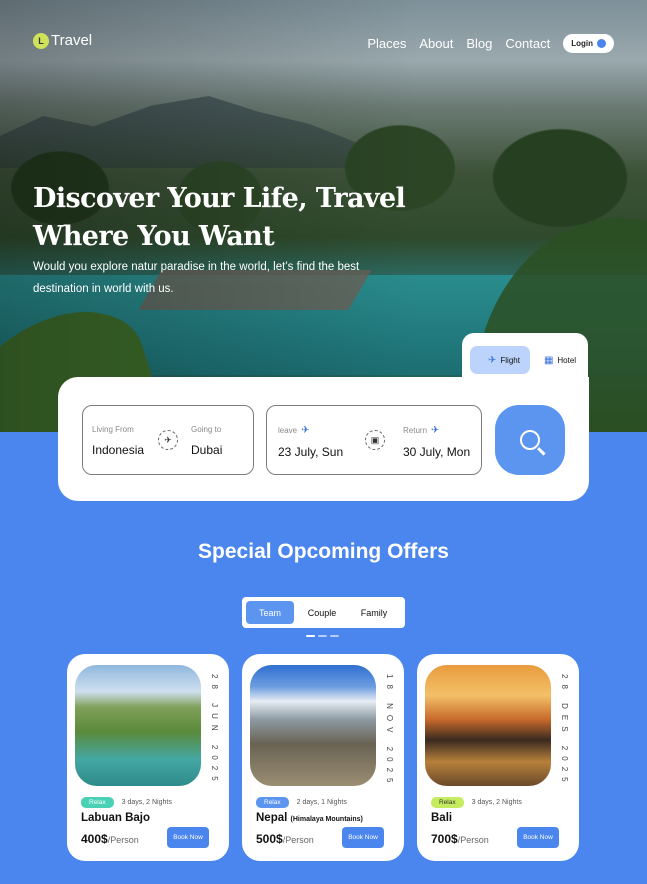 The image size is (647, 884). Describe the element at coordinates (582, 43) in the screenshot. I see `login-label: Login` at that location.